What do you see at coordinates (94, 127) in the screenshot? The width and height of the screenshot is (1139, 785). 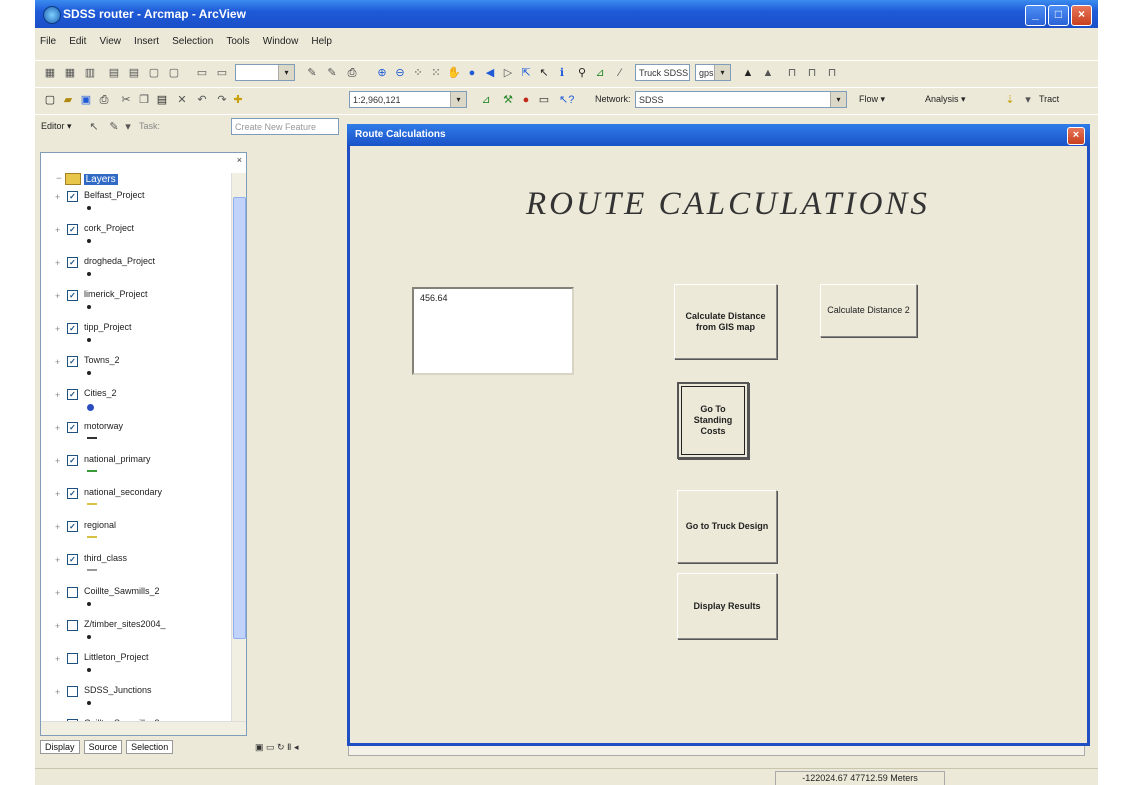 I see `edit-tool-icon: ↖` at bounding box center [94, 127].